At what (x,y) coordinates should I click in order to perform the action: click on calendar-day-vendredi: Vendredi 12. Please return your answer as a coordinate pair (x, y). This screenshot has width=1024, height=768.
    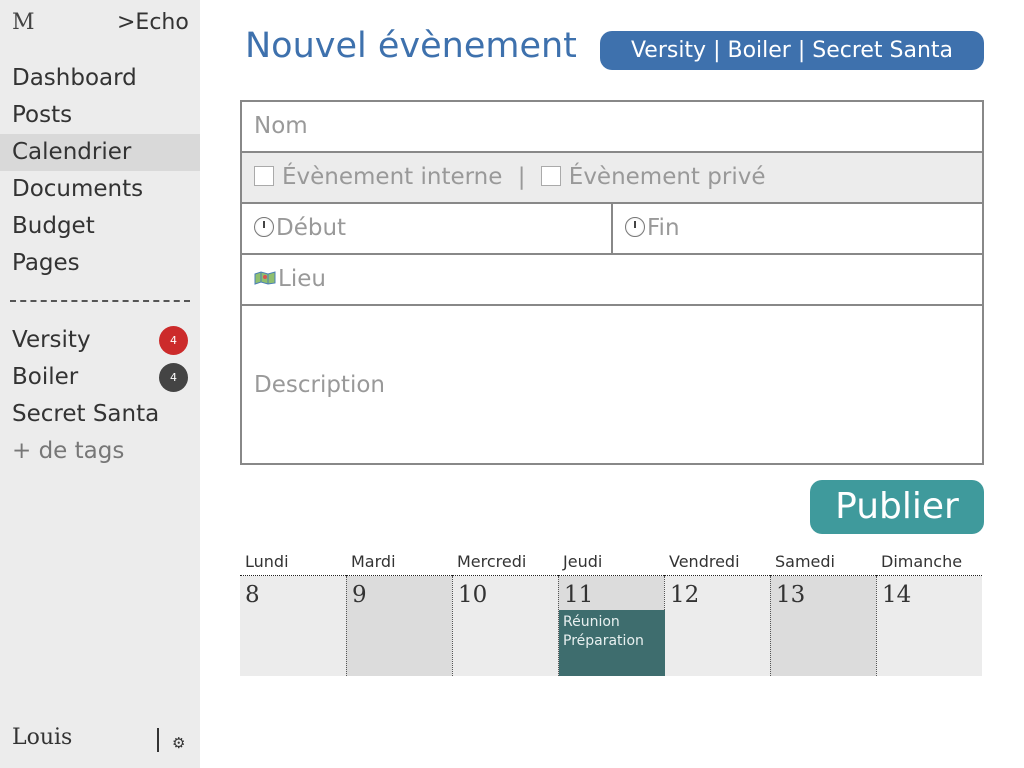
    Looking at the image, I should click on (717, 613).